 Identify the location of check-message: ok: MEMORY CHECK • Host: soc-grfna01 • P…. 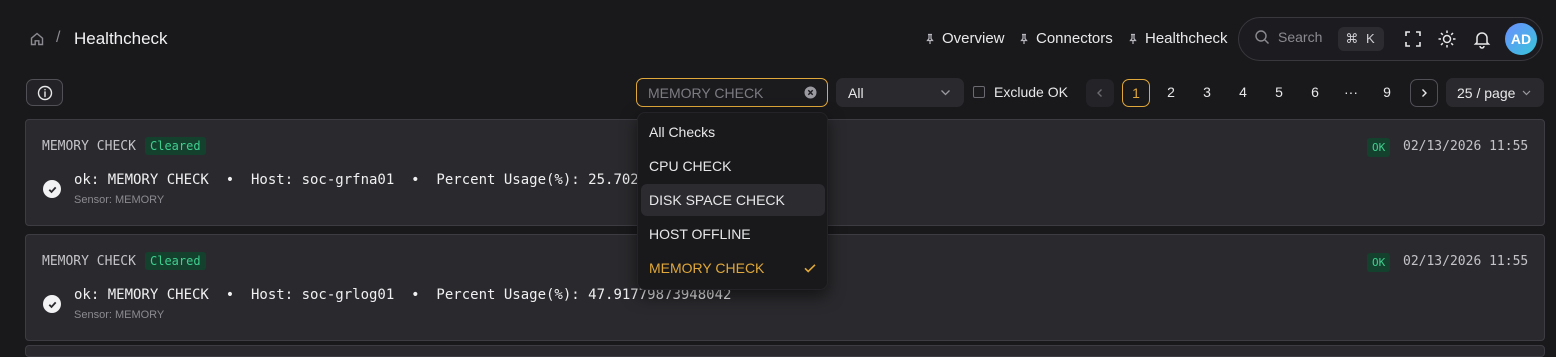
(365, 180).